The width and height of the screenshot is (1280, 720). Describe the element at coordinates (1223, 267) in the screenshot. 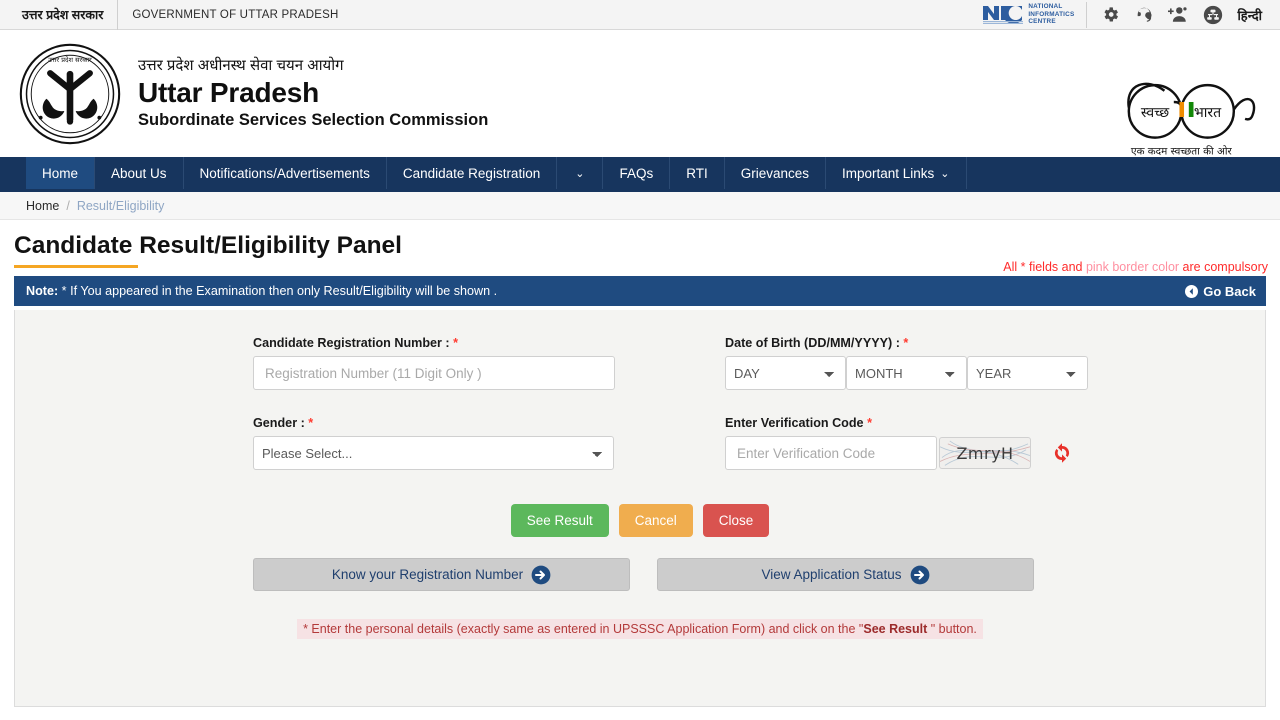

I see `compulsory-post: are compulsory` at that location.